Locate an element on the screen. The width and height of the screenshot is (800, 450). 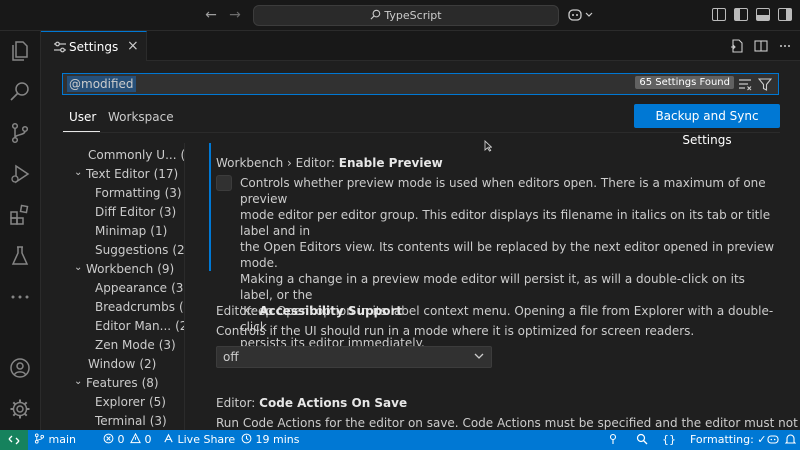
filter-icon is located at coordinates (765, 84).